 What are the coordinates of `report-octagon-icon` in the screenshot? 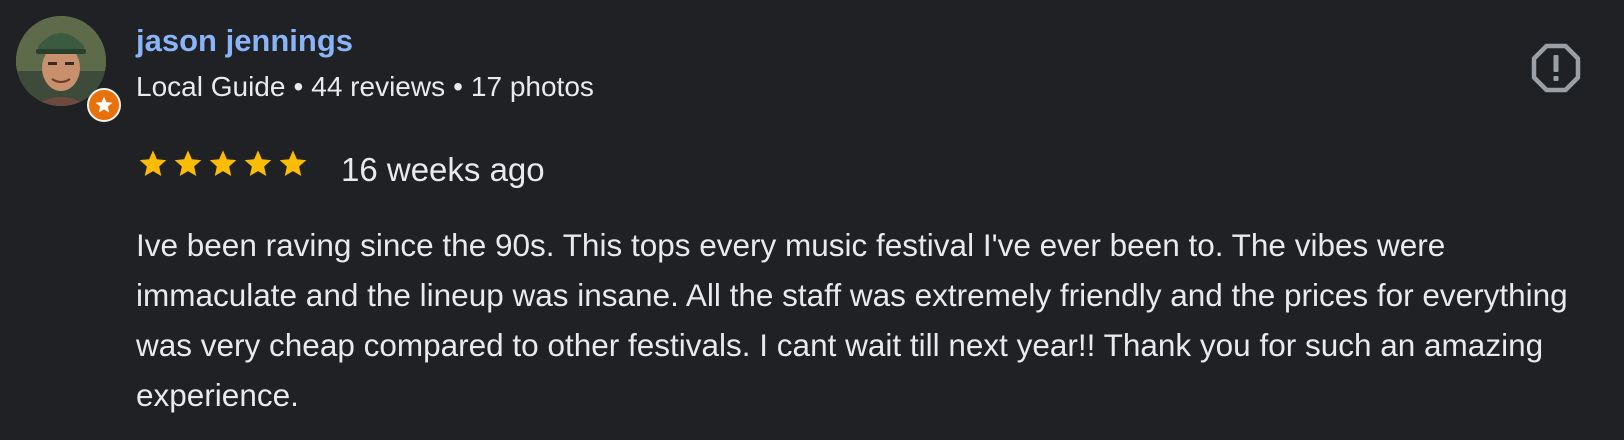 It's located at (1556, 68).